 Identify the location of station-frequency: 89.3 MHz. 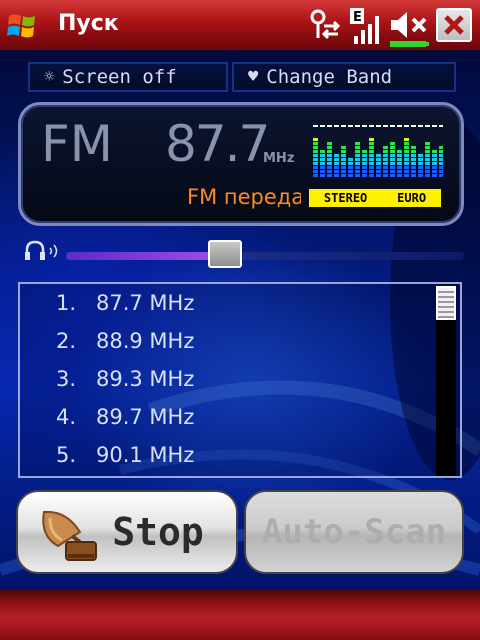
(145, 379).